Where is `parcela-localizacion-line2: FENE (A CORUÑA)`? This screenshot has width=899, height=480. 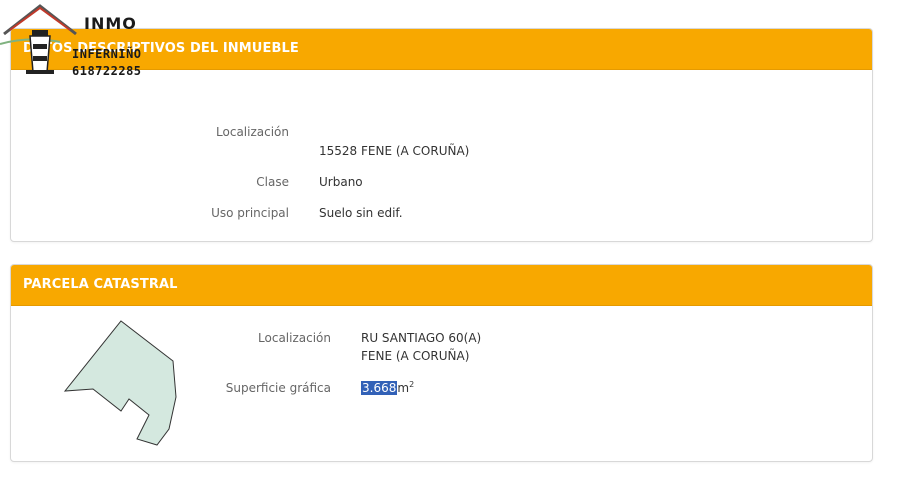
parcela-localizacion-line2: FENE (A CORUÑA) is located at coordinates (415, 356).